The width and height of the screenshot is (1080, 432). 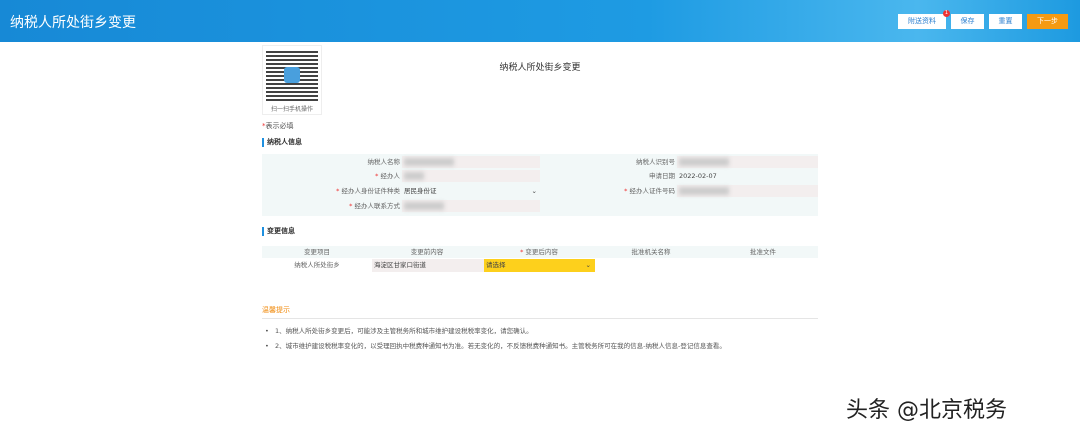 I want to click on col-after: * 变更后内容, so click(x=539, y=252).